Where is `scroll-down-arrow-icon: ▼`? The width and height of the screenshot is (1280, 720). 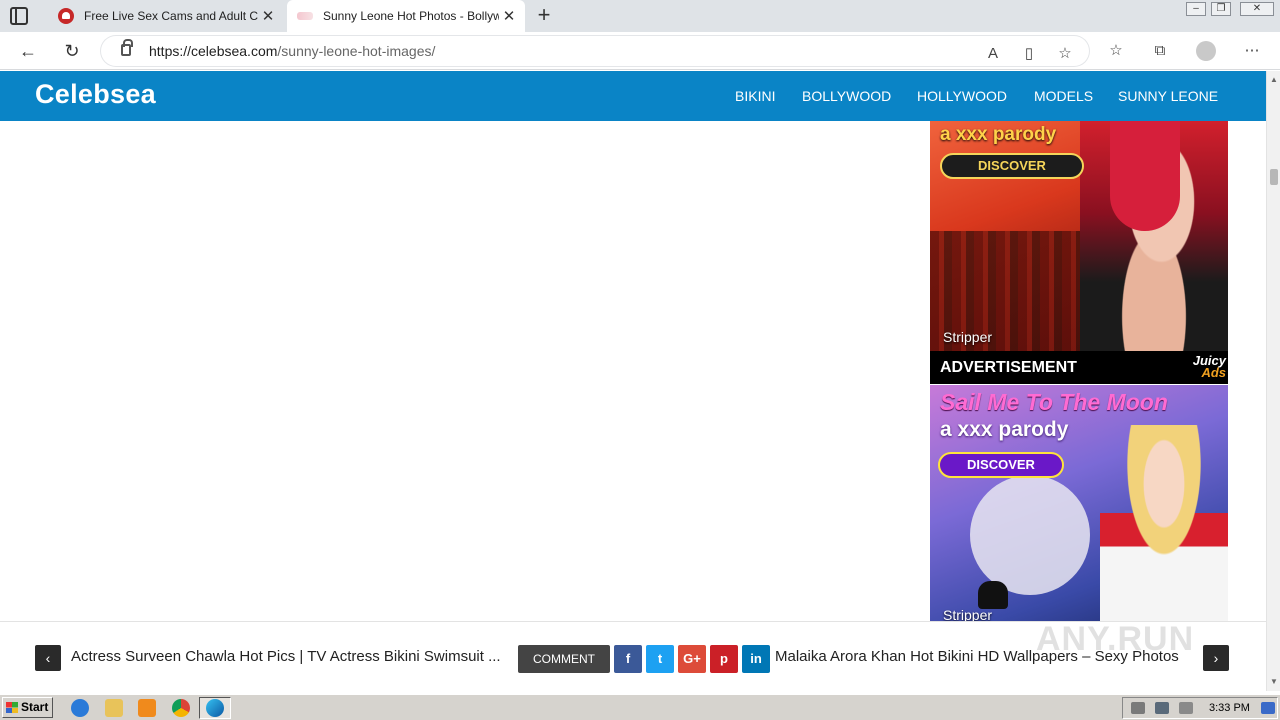
scroll-down-arrow-icon: ▼ is located at coordinates (1274, 682).